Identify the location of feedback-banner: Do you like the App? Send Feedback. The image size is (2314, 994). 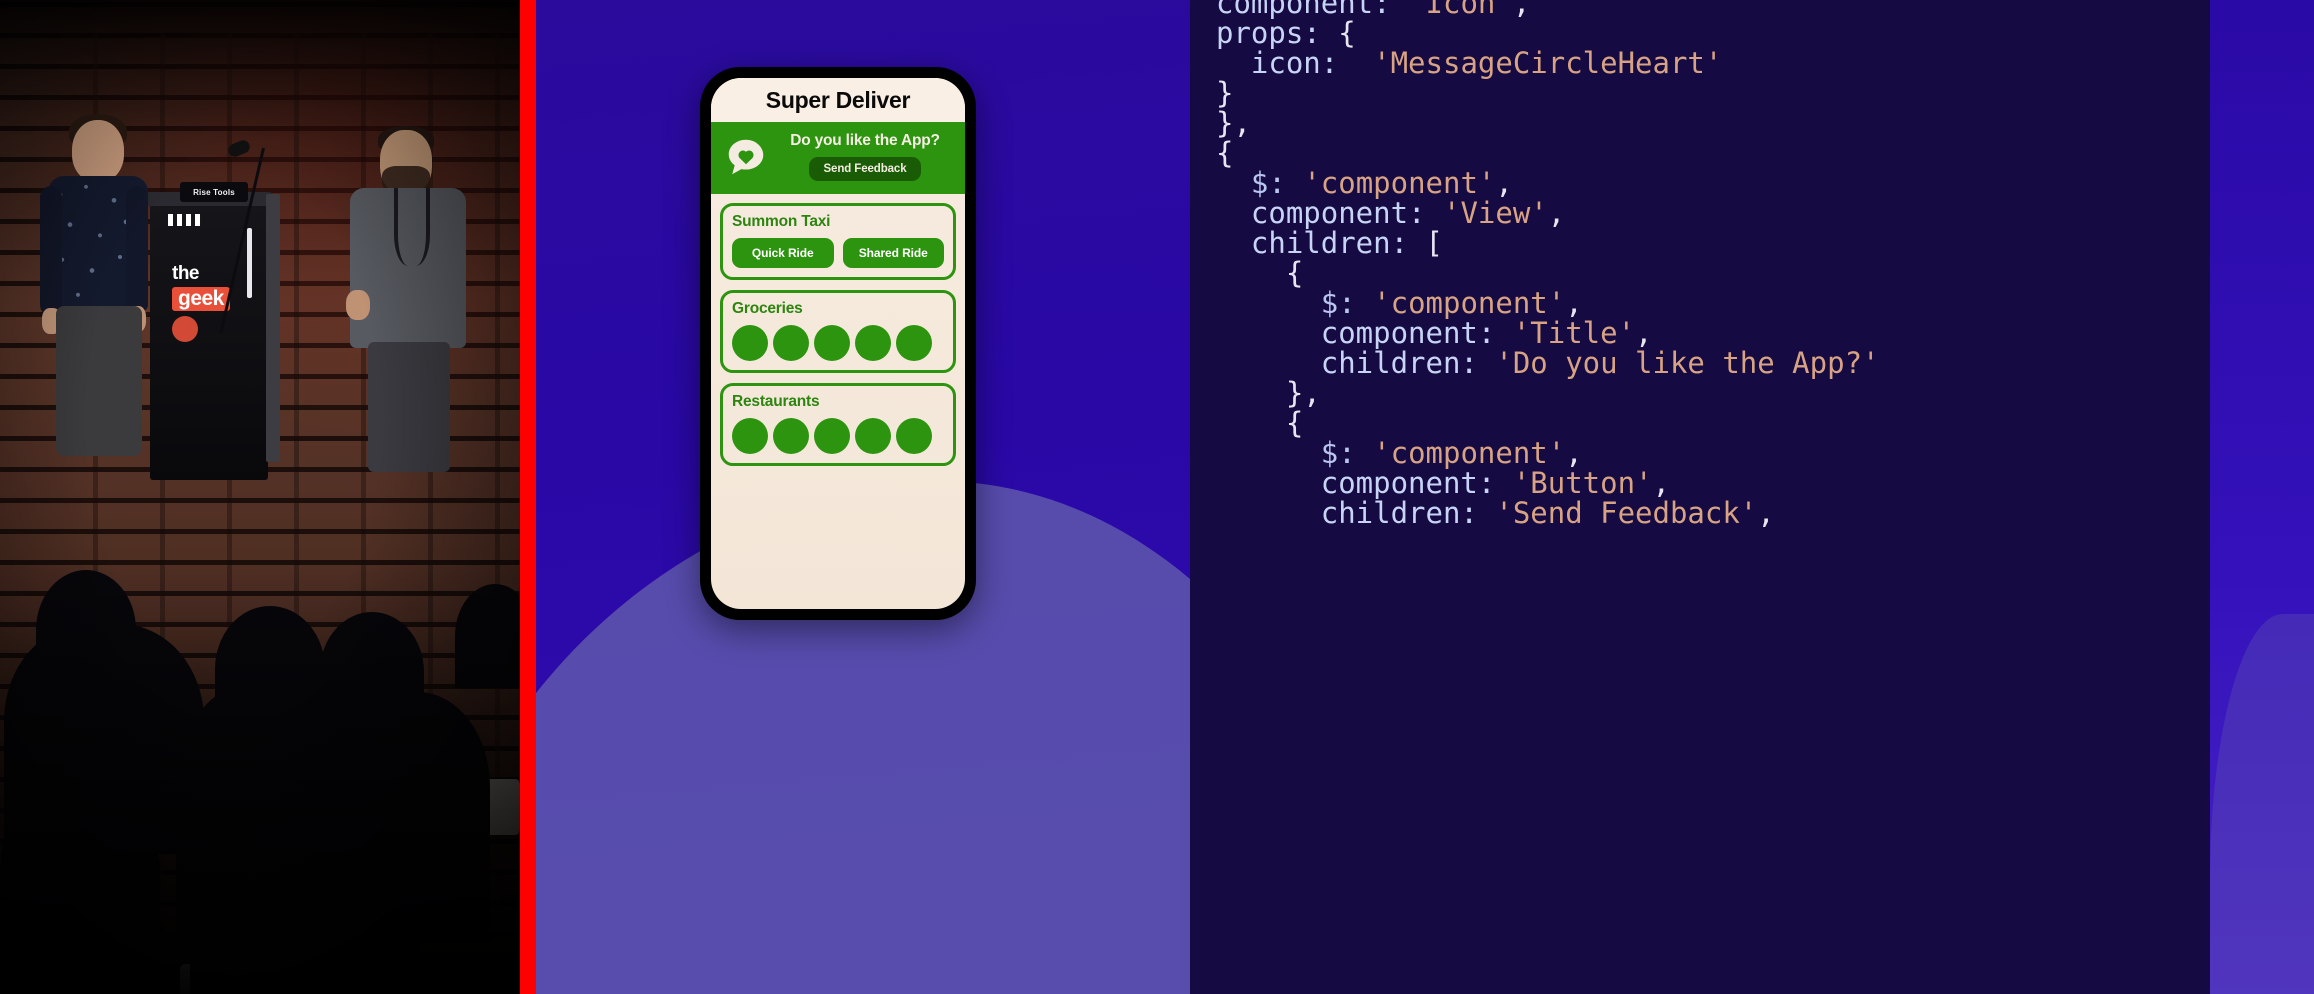
(838, 158).